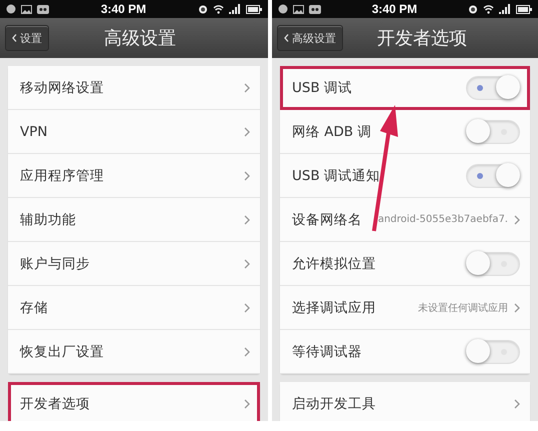  Describe the element at coordinates (62, 175) in the screenshot. I see `row-label: 应用程序管理` at that location.